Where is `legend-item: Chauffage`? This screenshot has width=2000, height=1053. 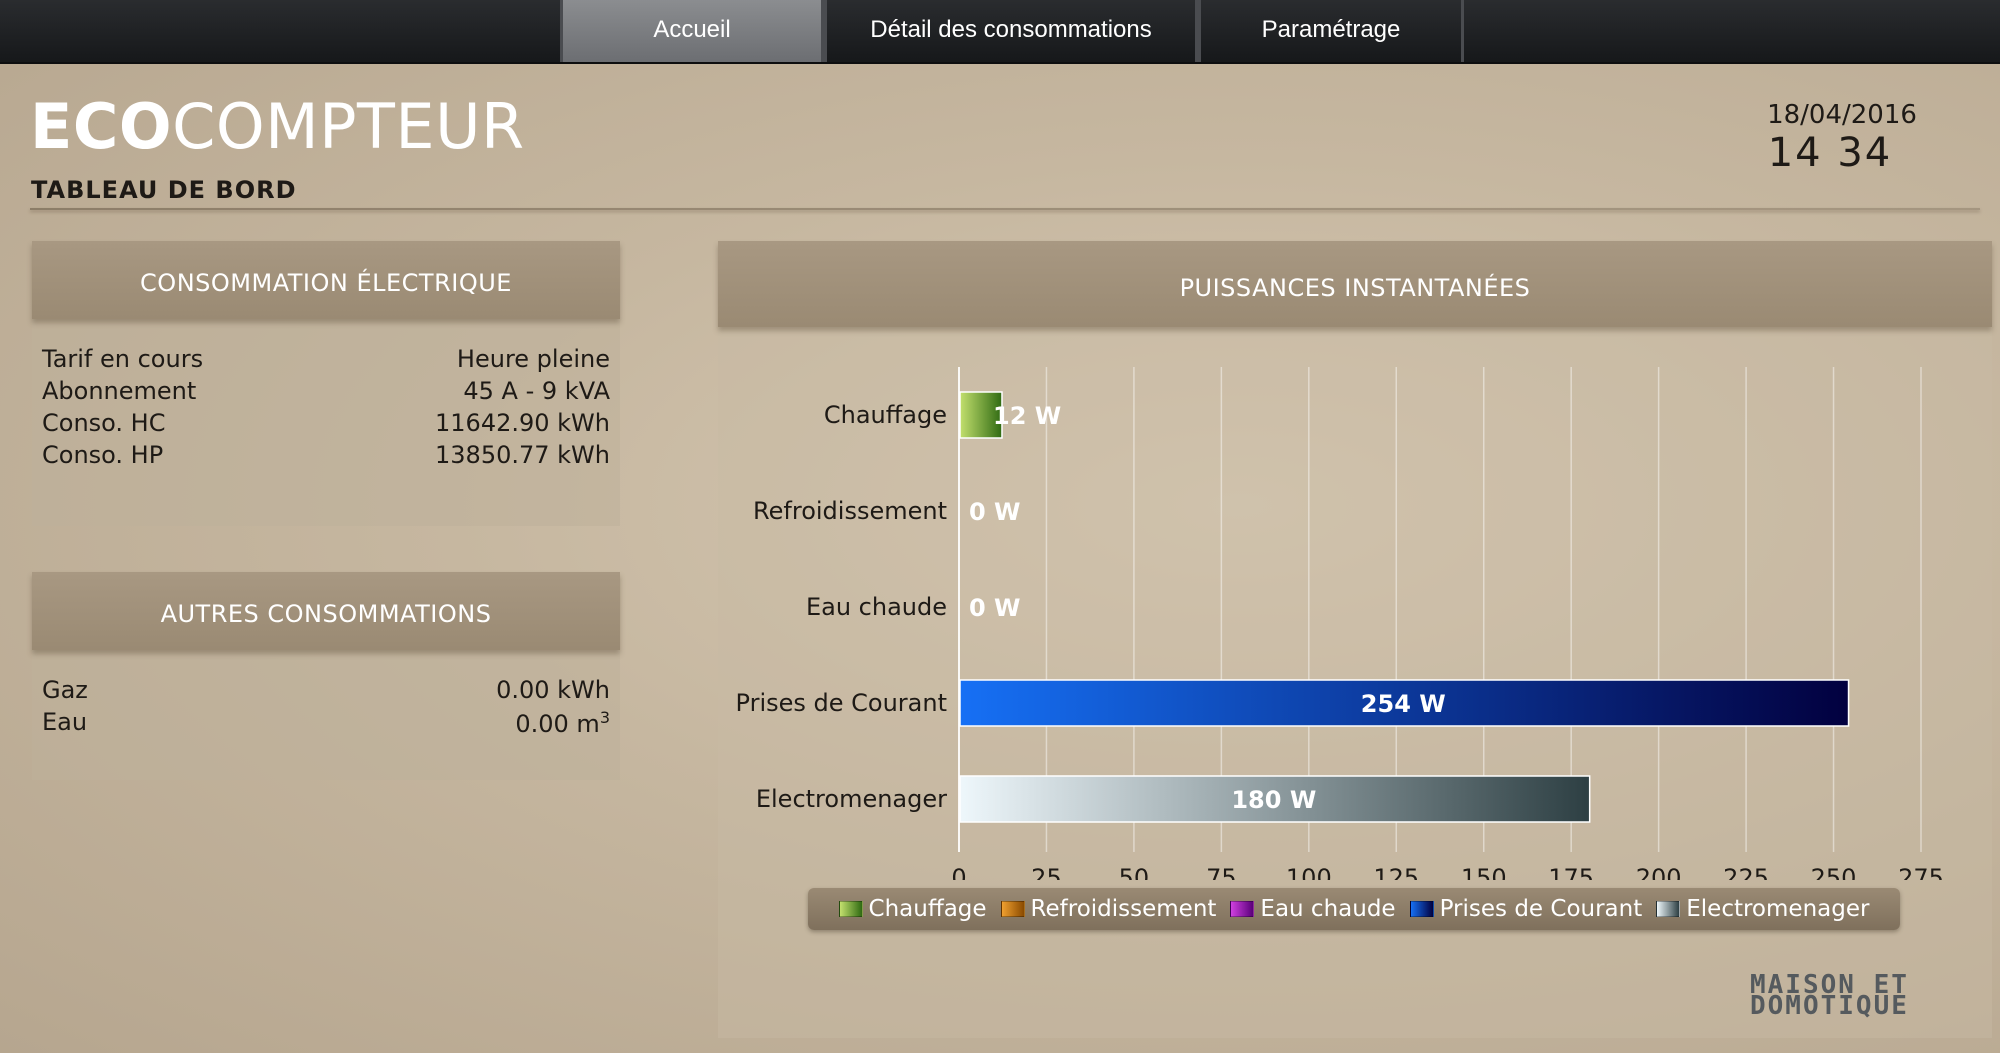
legend-item: Chauffage is located at coordinates (912, 909).